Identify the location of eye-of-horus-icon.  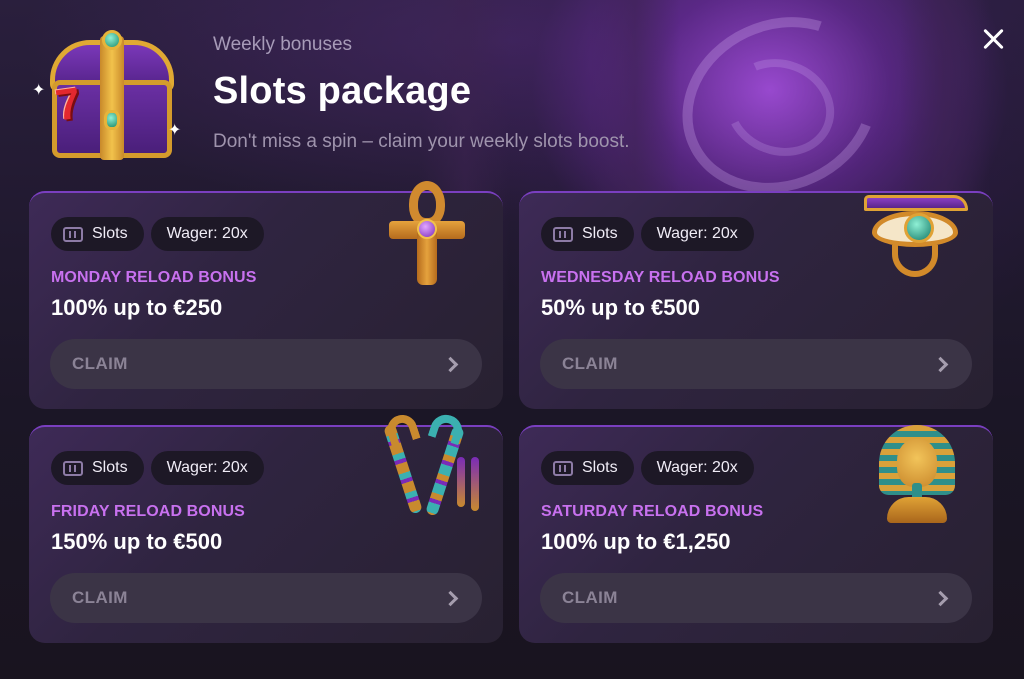
(919, 236).